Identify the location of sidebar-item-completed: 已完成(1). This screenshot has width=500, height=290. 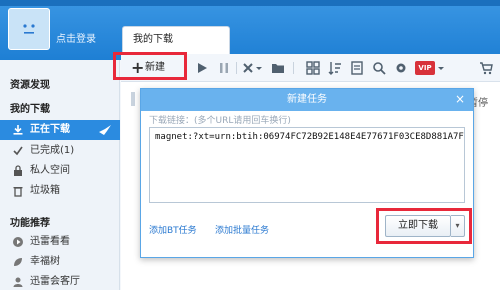
(60, 151).